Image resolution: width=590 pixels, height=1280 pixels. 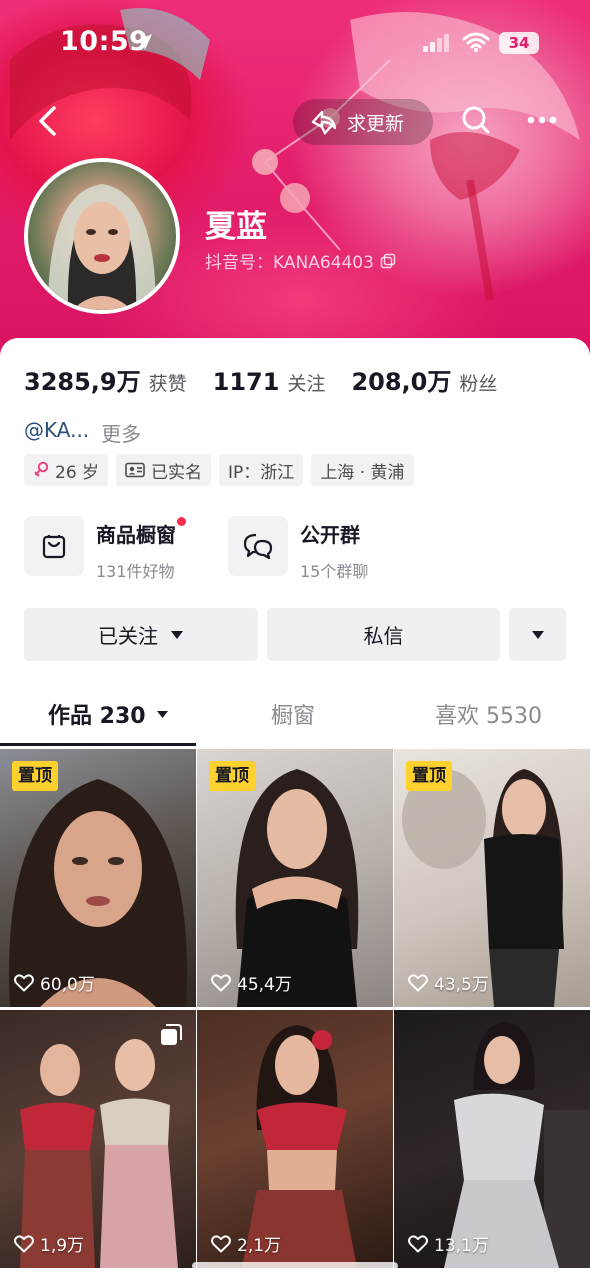 I want to click on tab-label: 作品 230, so click(x=97, y=716).